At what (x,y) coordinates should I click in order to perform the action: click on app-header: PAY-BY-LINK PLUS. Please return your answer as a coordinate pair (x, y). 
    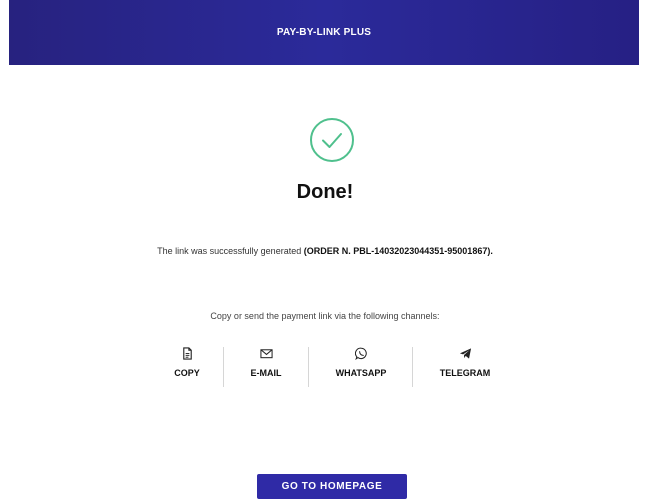
    Looking at the image, I should click on (324, 32).